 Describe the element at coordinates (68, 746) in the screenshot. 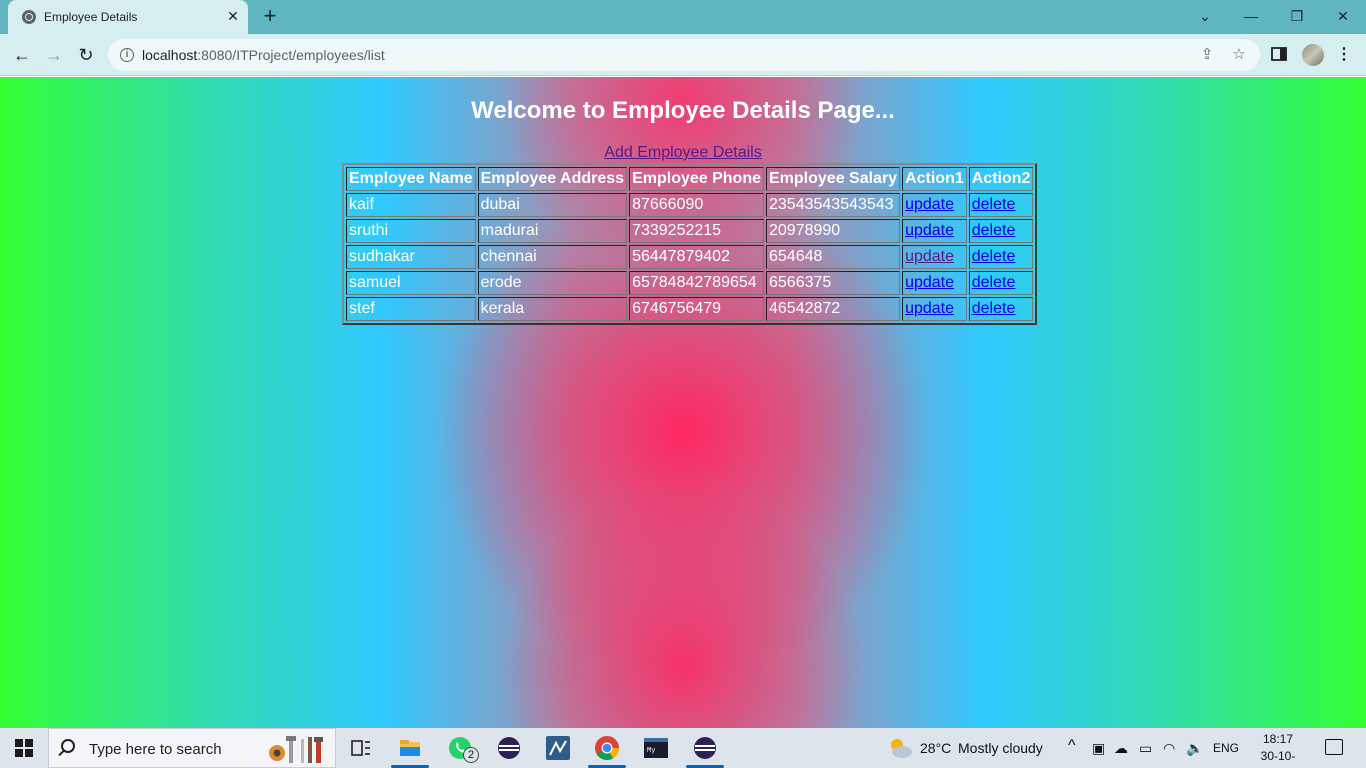

I see `search-icon` at that location.